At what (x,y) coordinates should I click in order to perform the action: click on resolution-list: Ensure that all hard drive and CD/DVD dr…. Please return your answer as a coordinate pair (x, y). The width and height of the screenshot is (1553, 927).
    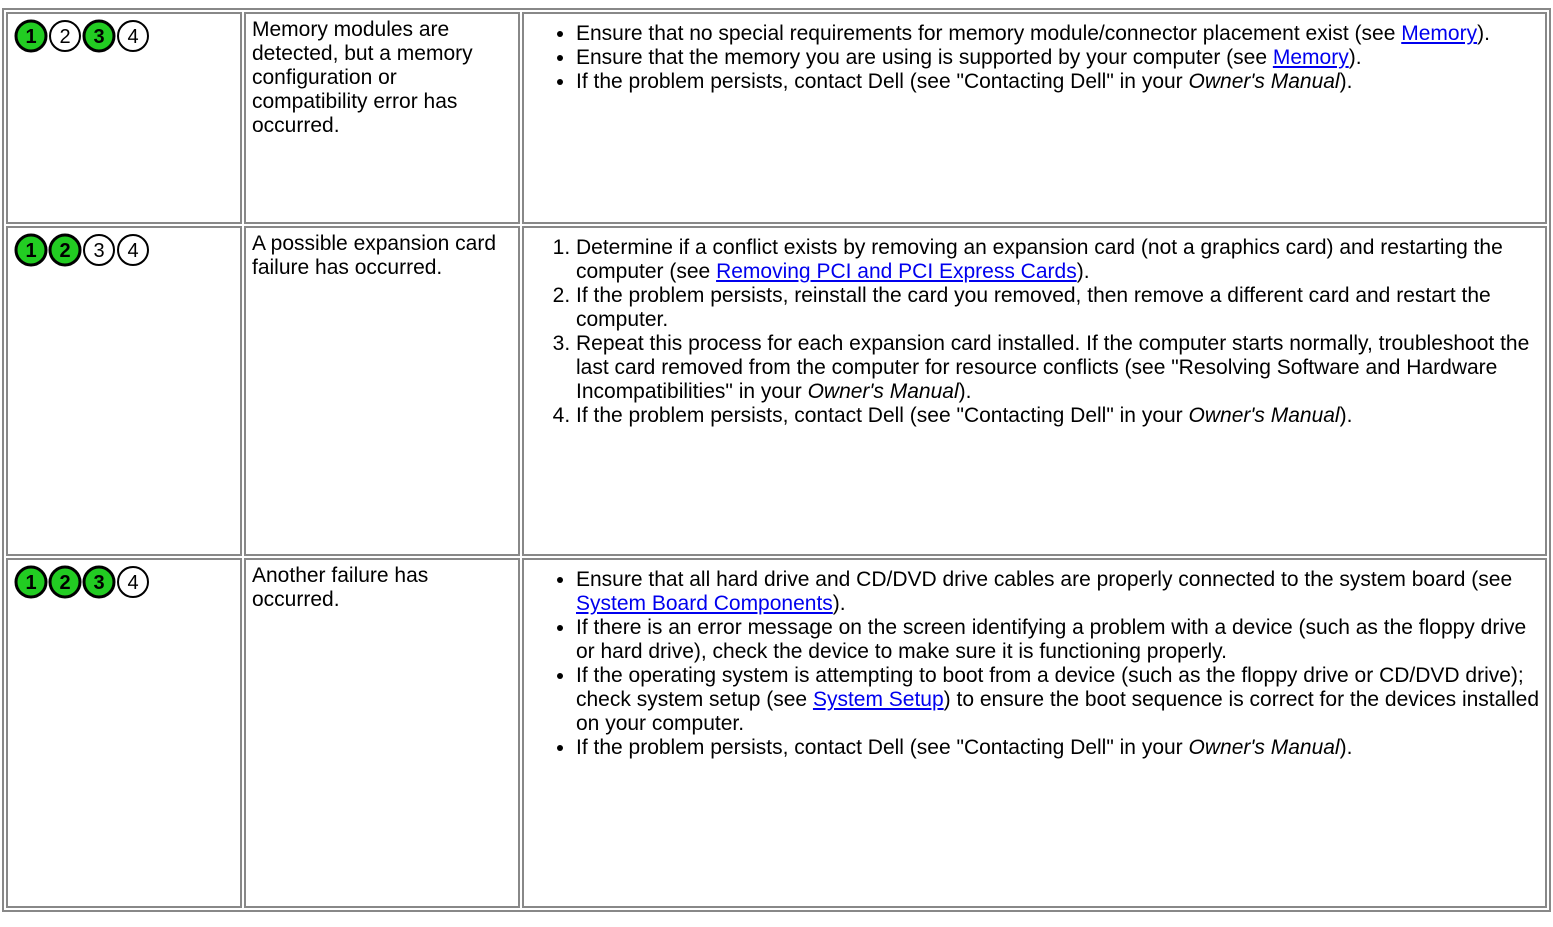
    Looking at the image, I should click on (1034, 664).